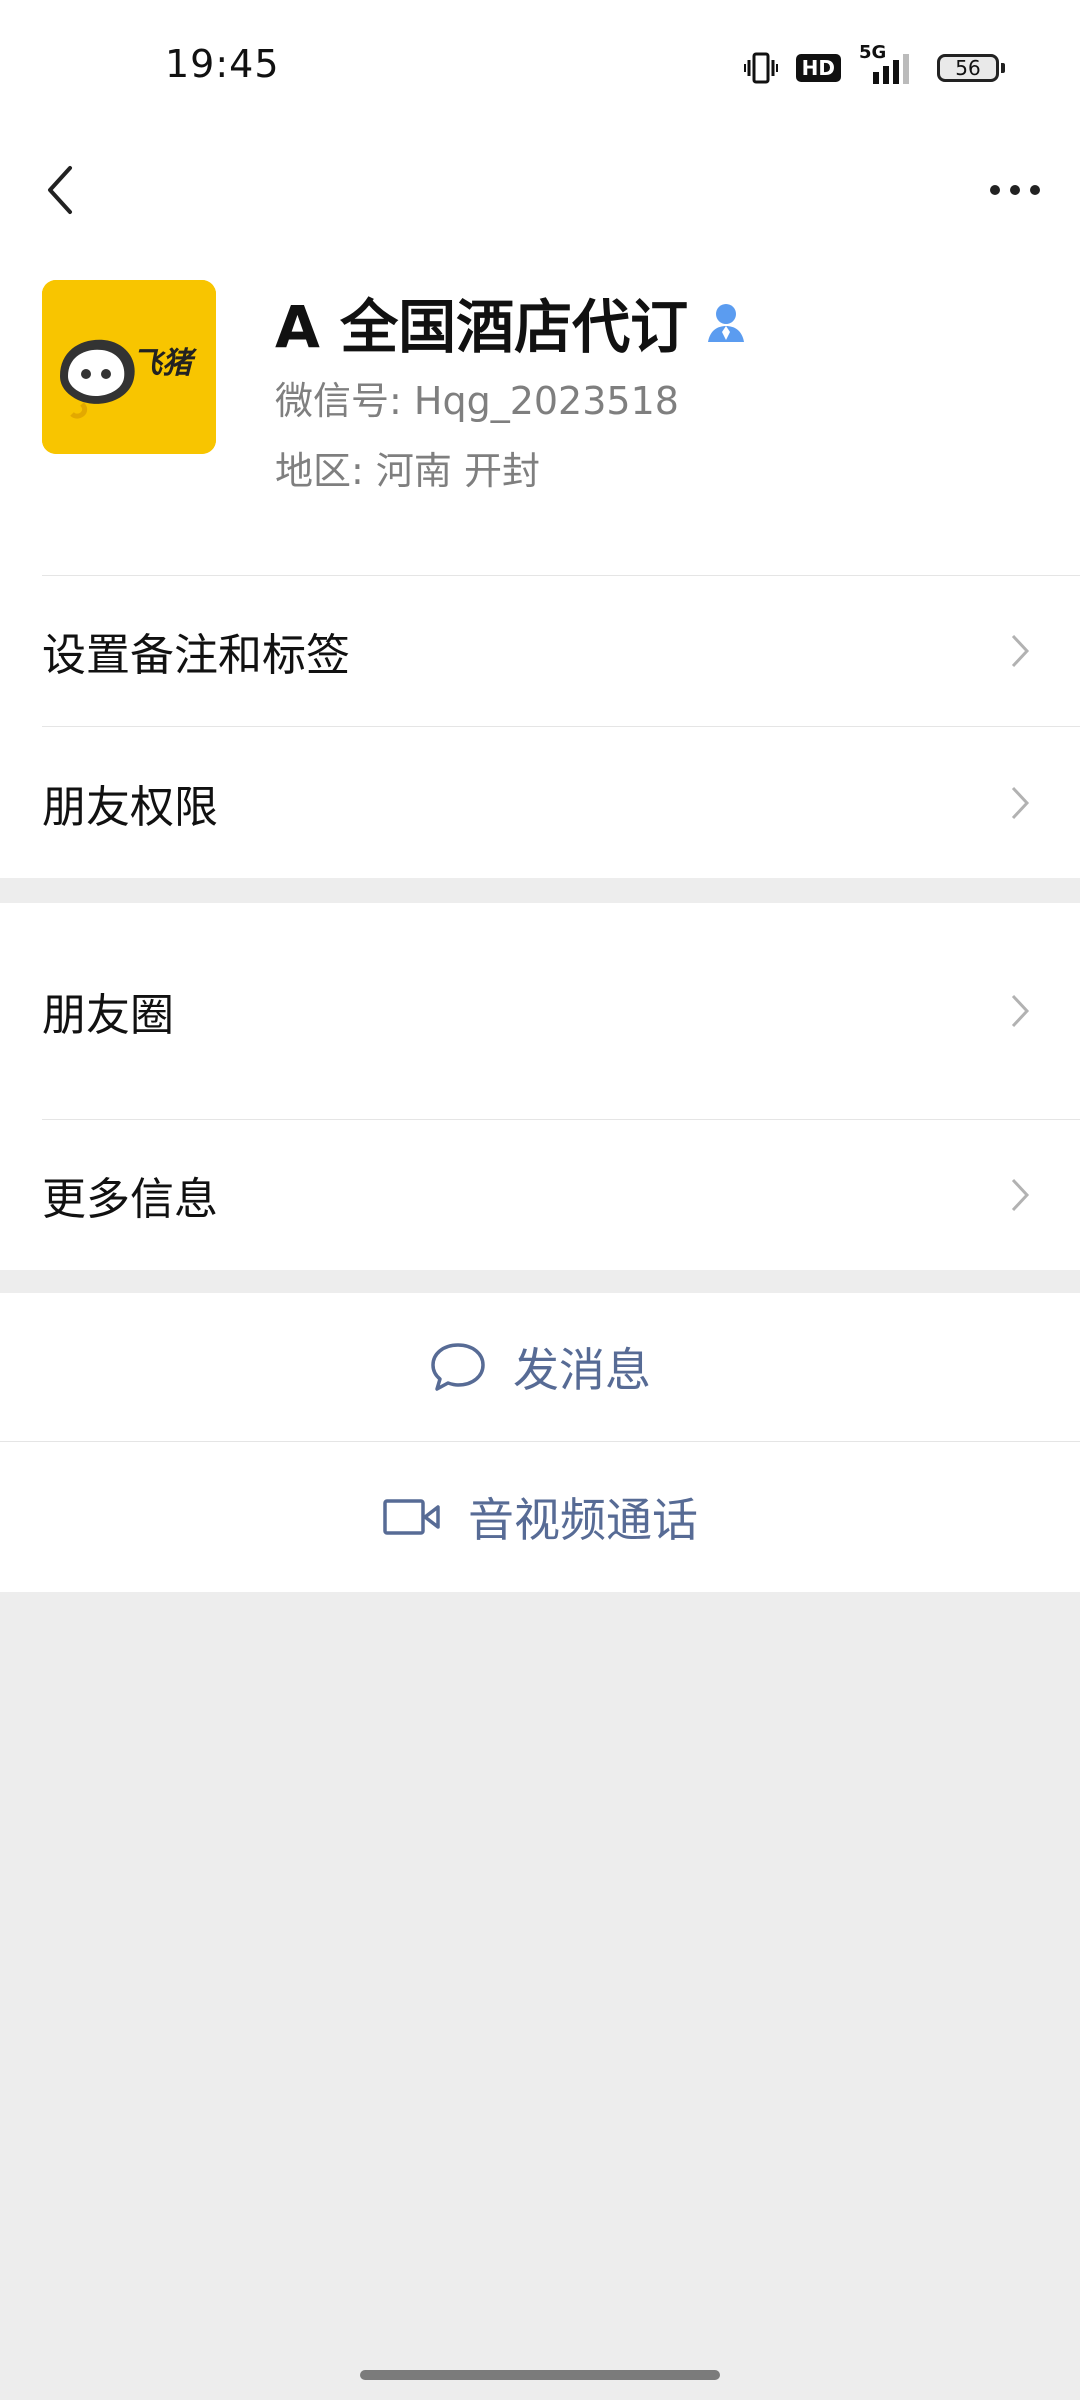 The width and height of the screenshot is (1080, 2400). What do you see at coordinates (540, 190) in the screenshot?
I see `nav-bar` at bounding box center [540, 190].